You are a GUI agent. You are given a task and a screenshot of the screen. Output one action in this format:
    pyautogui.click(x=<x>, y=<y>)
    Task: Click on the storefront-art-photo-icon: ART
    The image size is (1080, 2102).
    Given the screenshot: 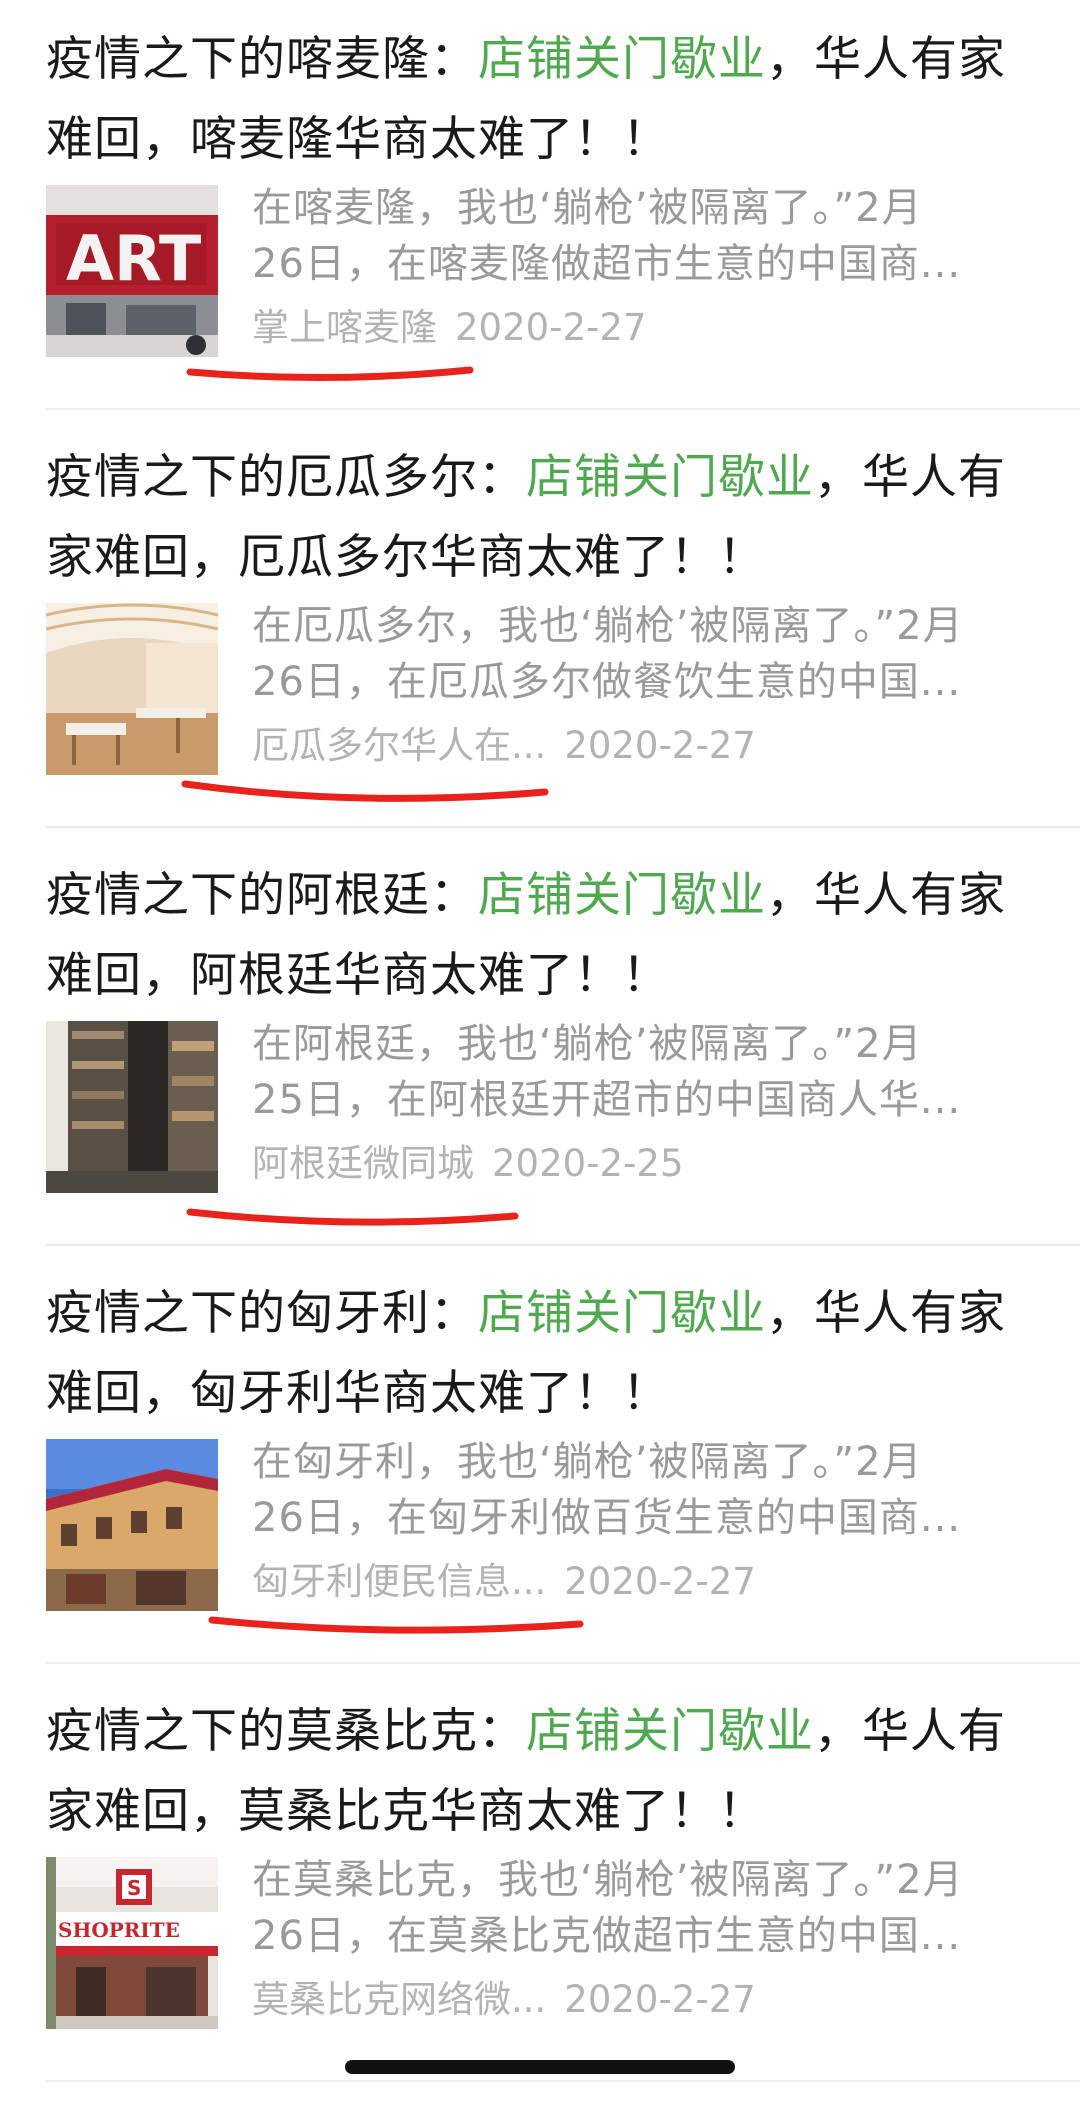 What is the action you would take?
    pyautogui.click(x=132, y=271)
    